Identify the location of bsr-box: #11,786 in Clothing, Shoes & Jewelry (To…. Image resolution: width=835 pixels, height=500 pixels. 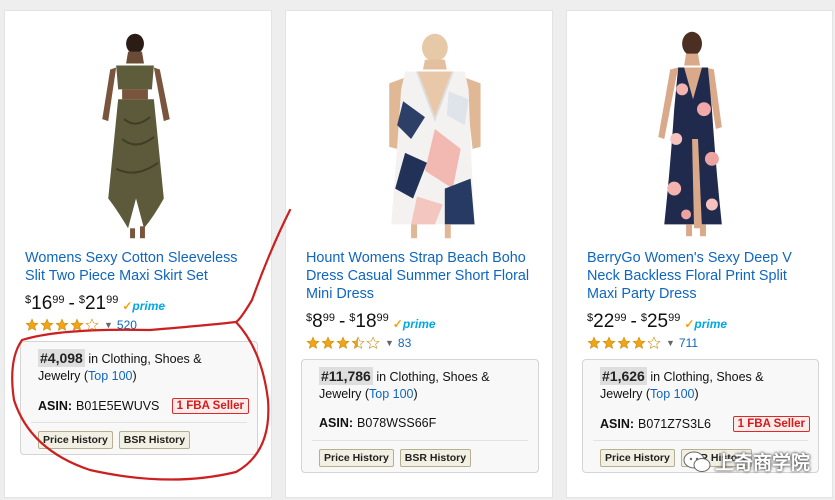
(420, 416).